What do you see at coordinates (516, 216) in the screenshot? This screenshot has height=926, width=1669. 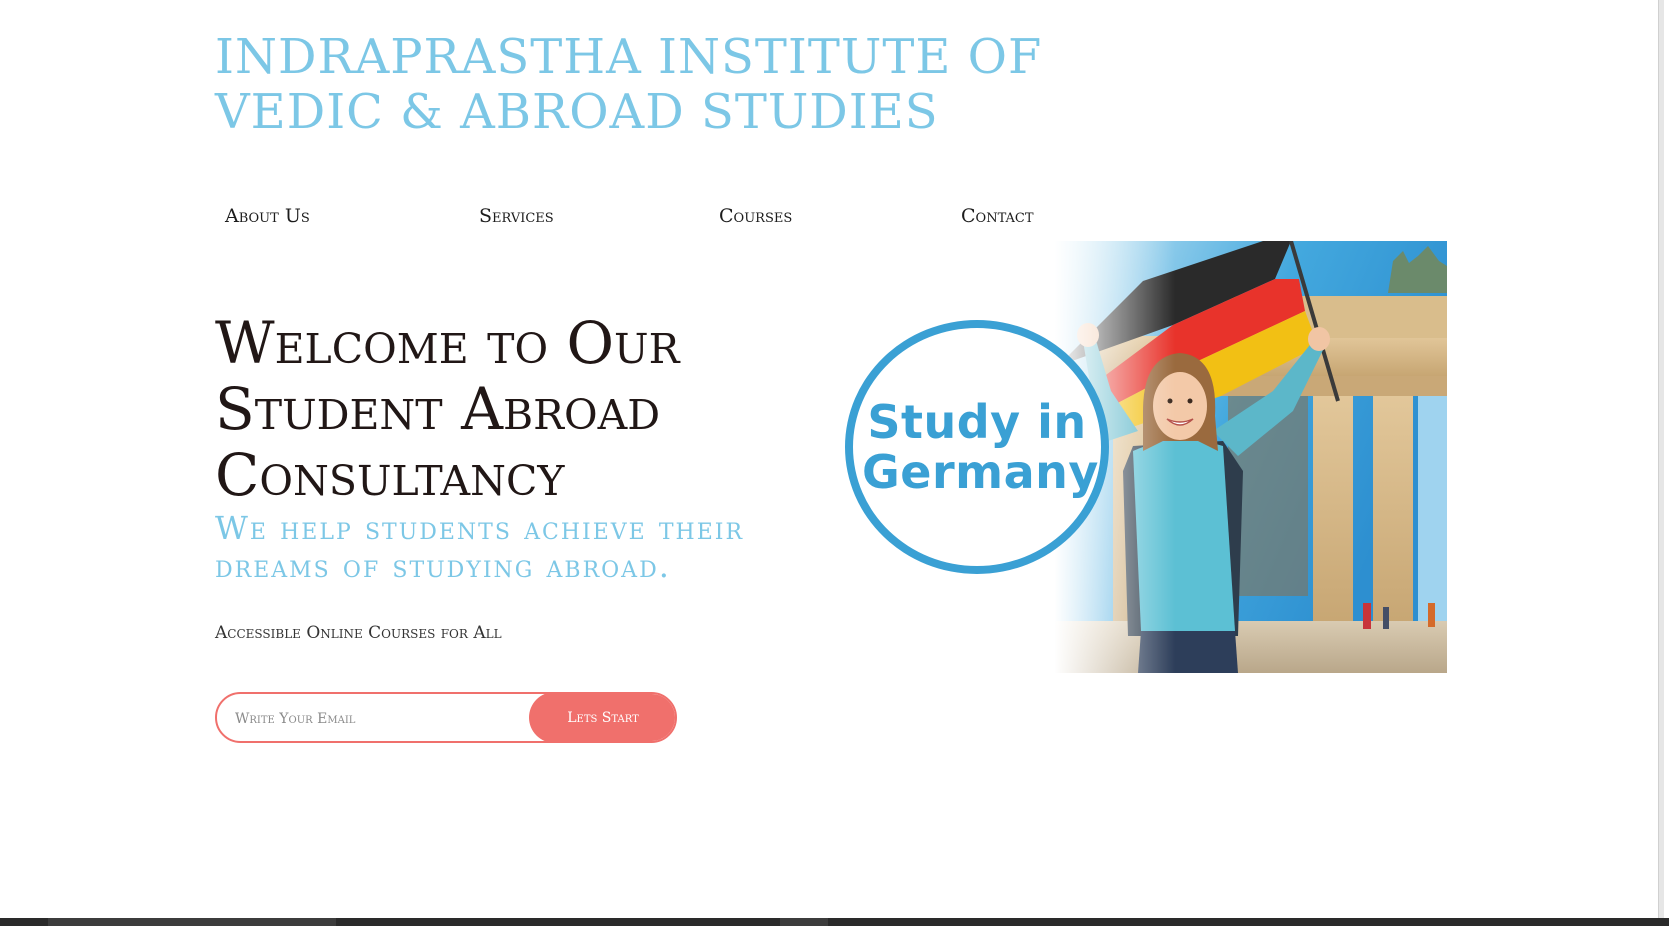 I see `nav-services: Services` at bounding box center [516, 216].